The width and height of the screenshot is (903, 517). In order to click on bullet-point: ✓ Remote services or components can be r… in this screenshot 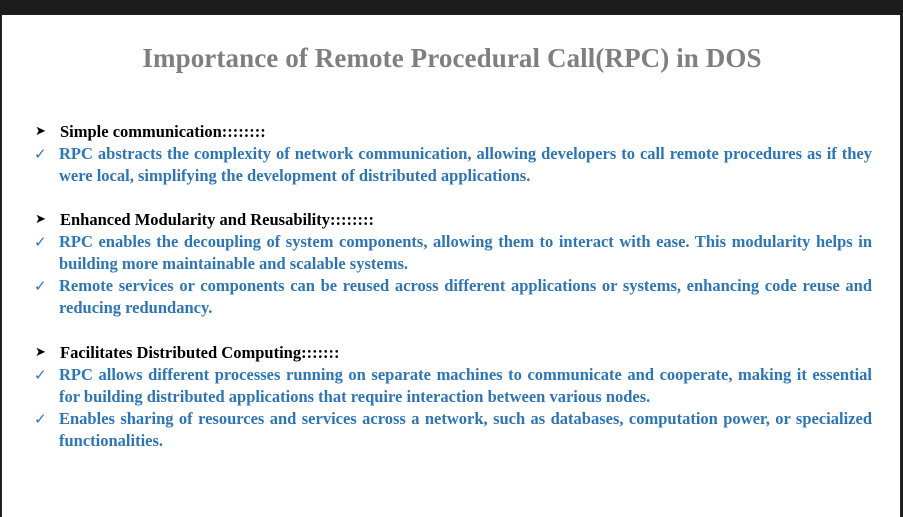, I will do `click(453, 297)`.